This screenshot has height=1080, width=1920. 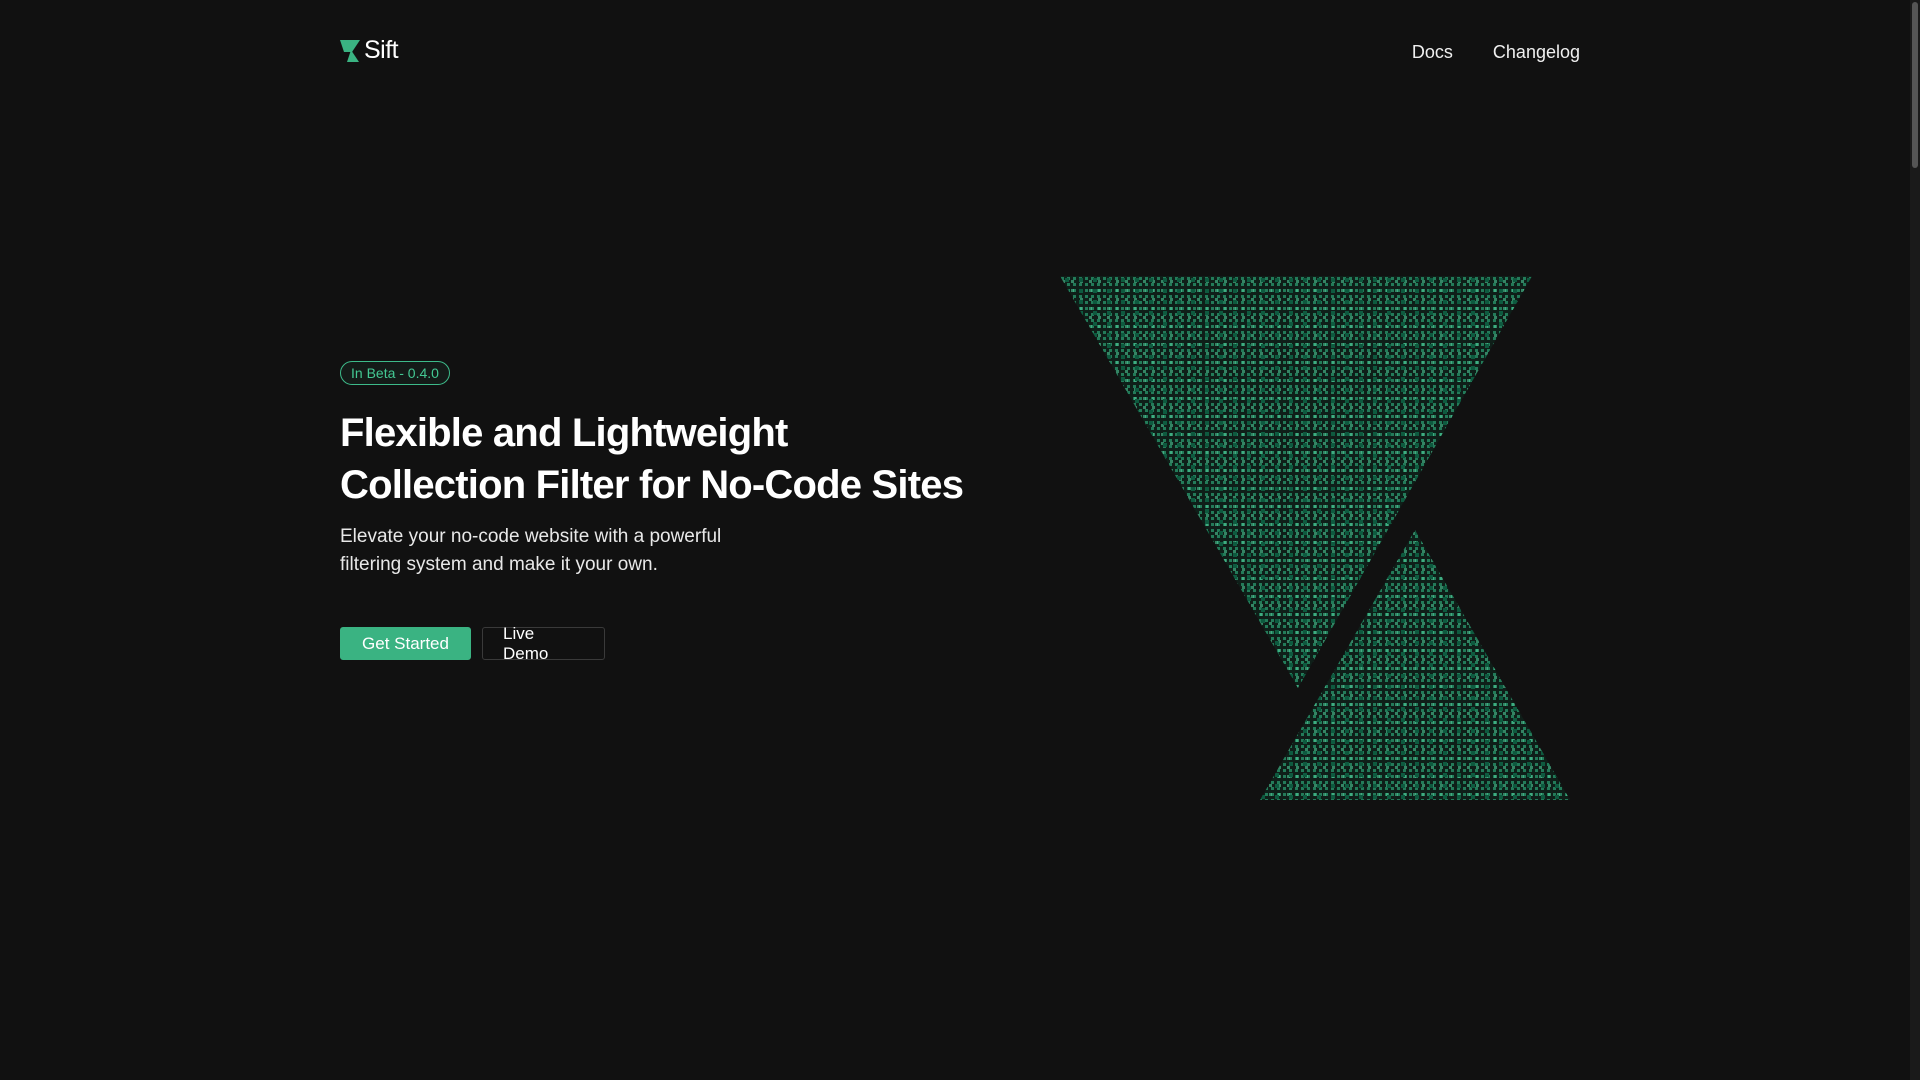 What do you see at coordinates (350, 50) in the screenshot?
I see `hourglass-logo-icon` at bounding box center [350, 50].